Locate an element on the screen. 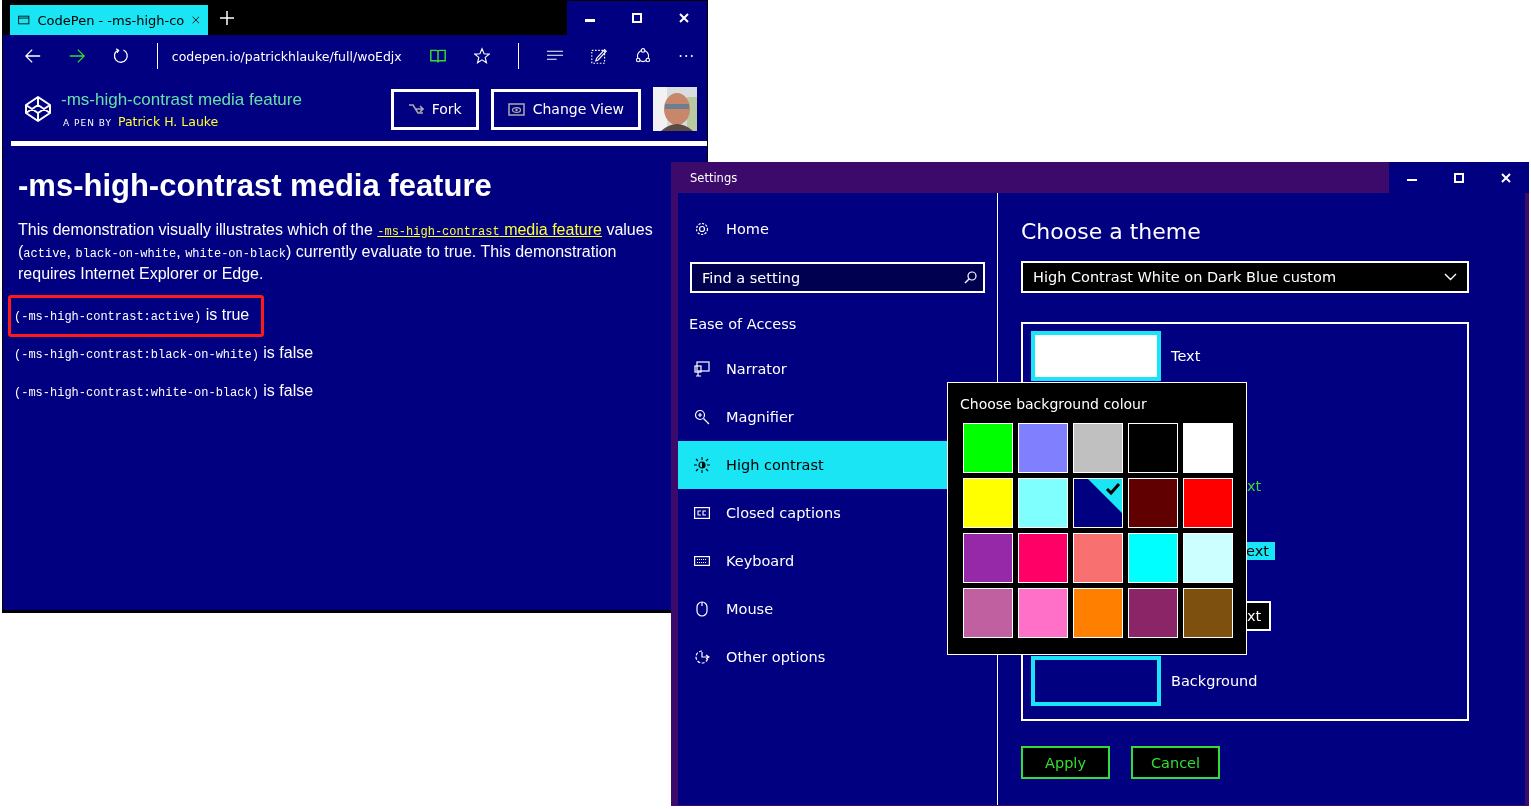  section-label: Ease of Access is located at coordinates (743, 324).